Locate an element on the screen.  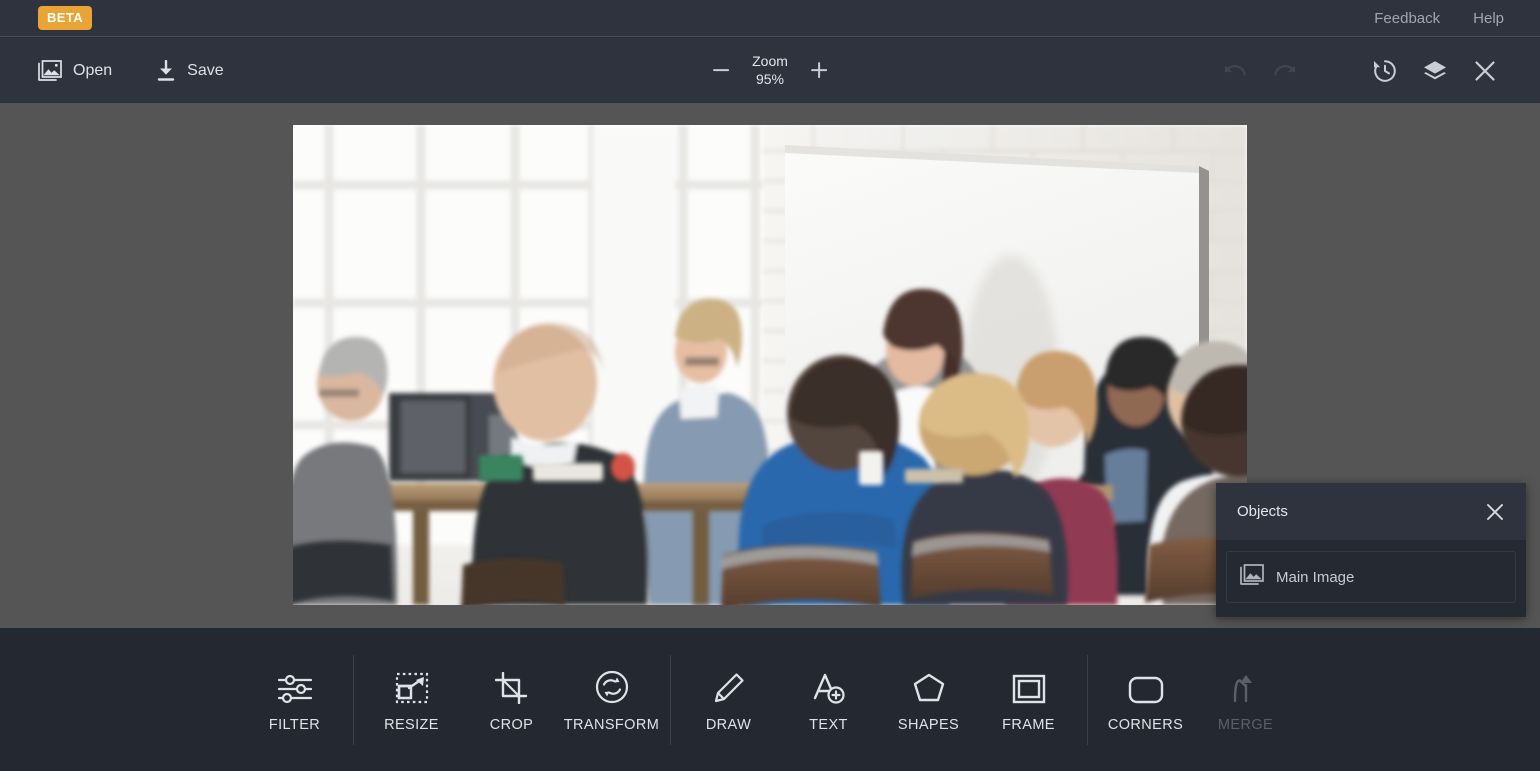
undo-button is located at coordinates (1235, 71).